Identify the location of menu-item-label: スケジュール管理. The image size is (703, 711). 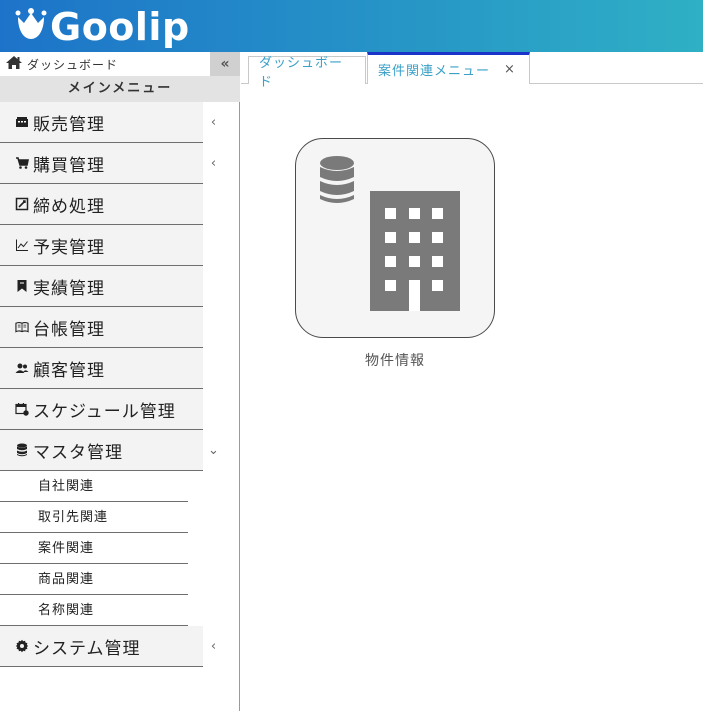
(104, 411).